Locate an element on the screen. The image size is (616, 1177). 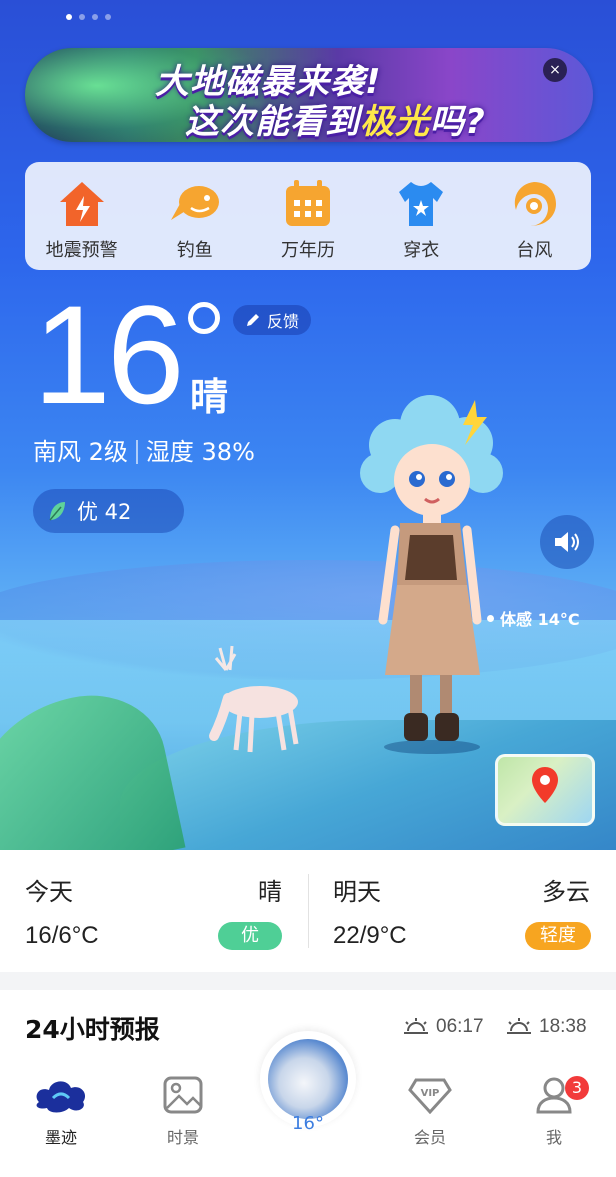
aqi-badge: 优 is located at coordinates (250, 936).